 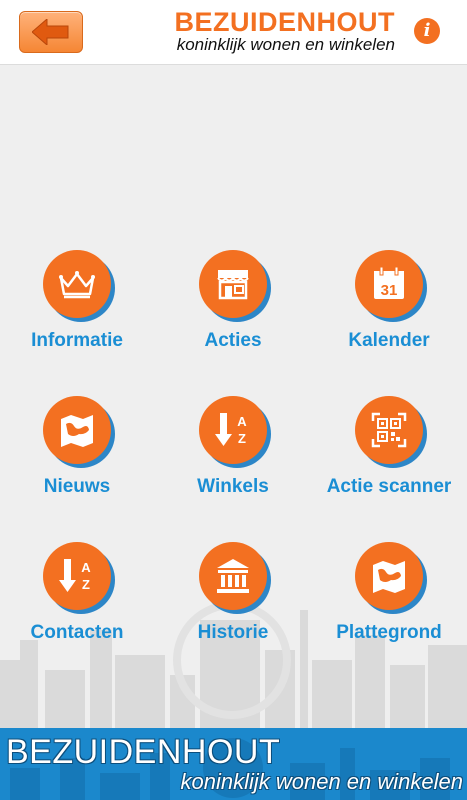 What do you see at coordinates (389, 486) in the screenshot?
I see `menu-label: Actie scanner` at bounding box center [389, 486].